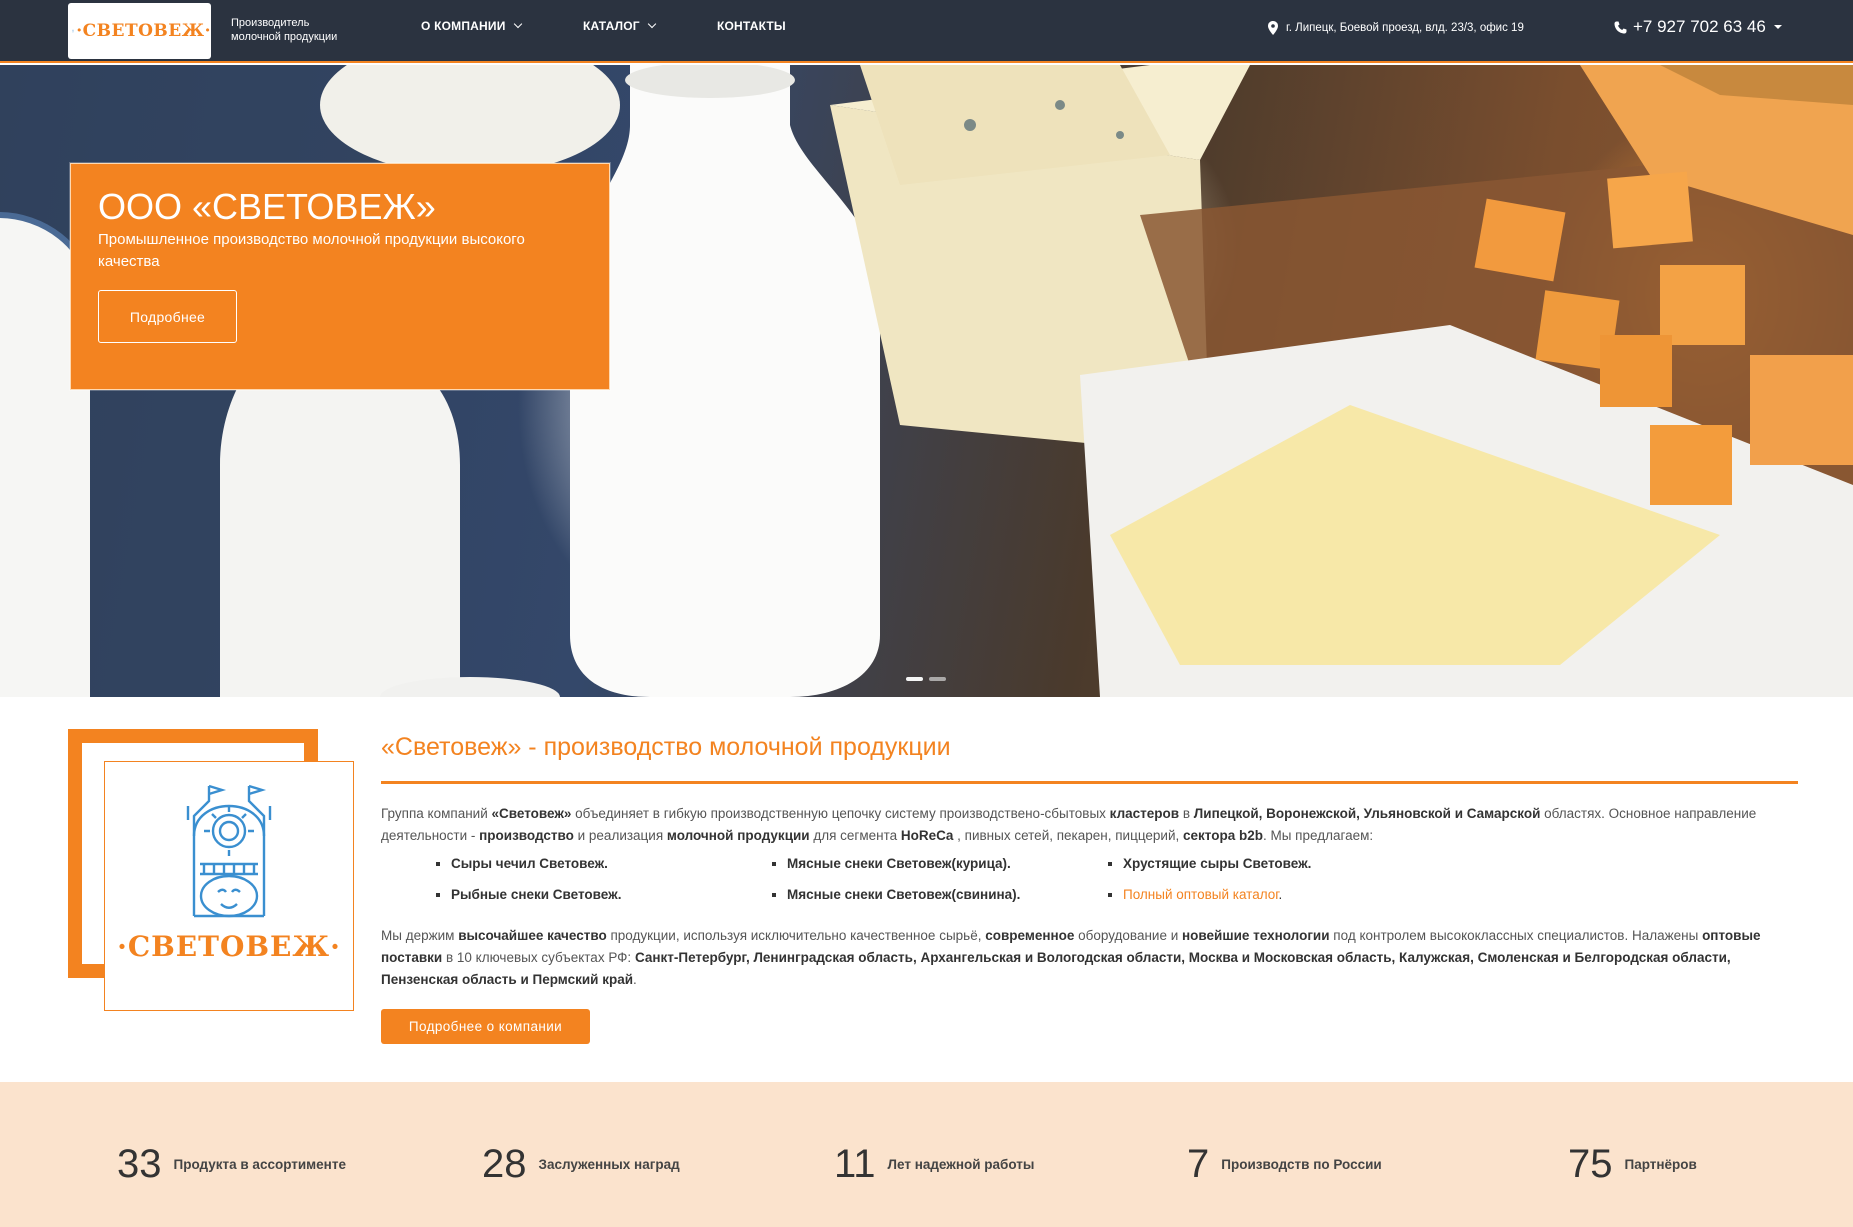  What do you see at coordinates (526, 835) in the screenshot?
I see `text-bold: производство` at bounding box center [526, 835].